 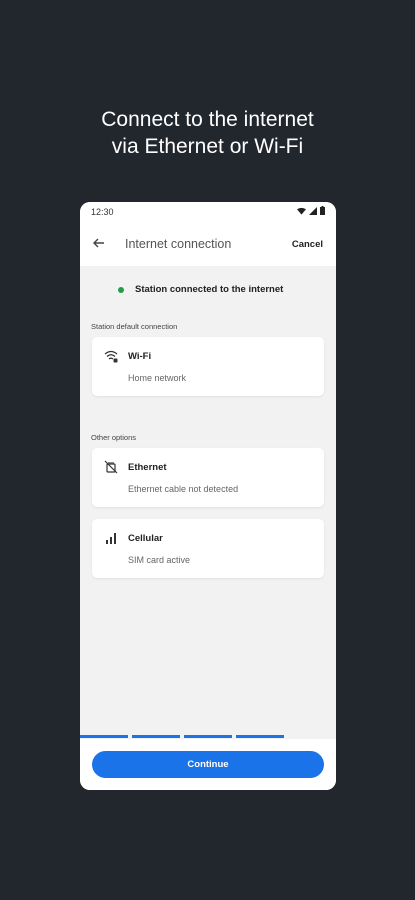 I want to click on cellular-option-name: Cellular, so click(x=145, y=538).